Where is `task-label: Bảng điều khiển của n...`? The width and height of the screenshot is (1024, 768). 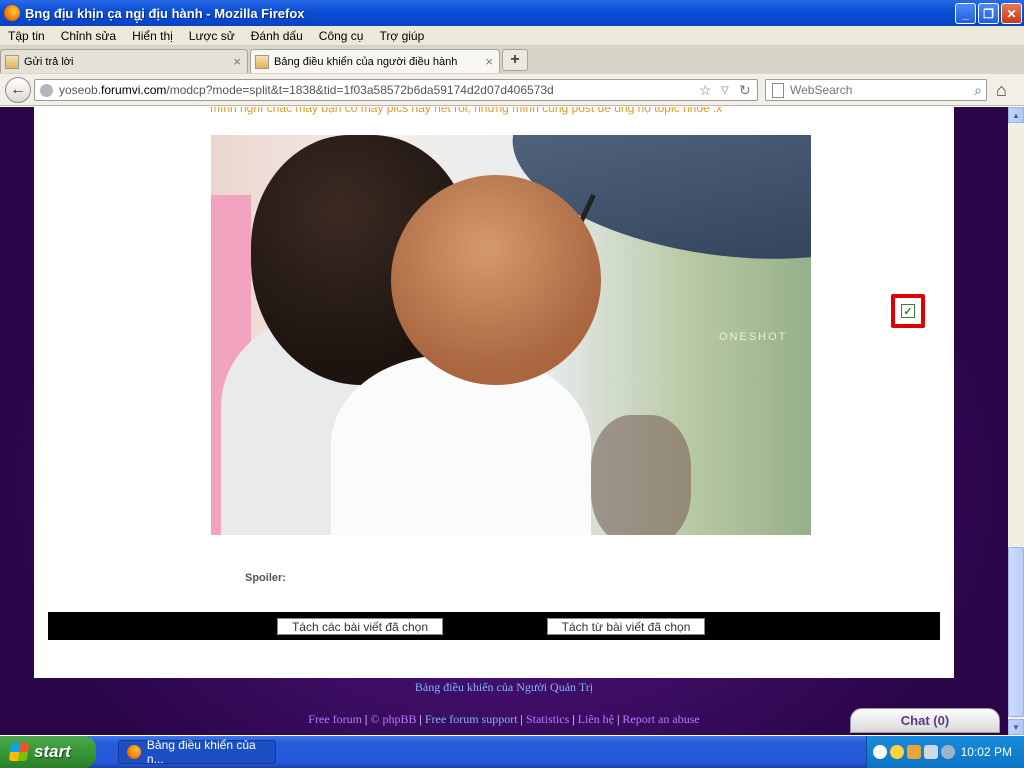 task-label: Bảng điều khiển của n... is located at coordinates (201, 752).